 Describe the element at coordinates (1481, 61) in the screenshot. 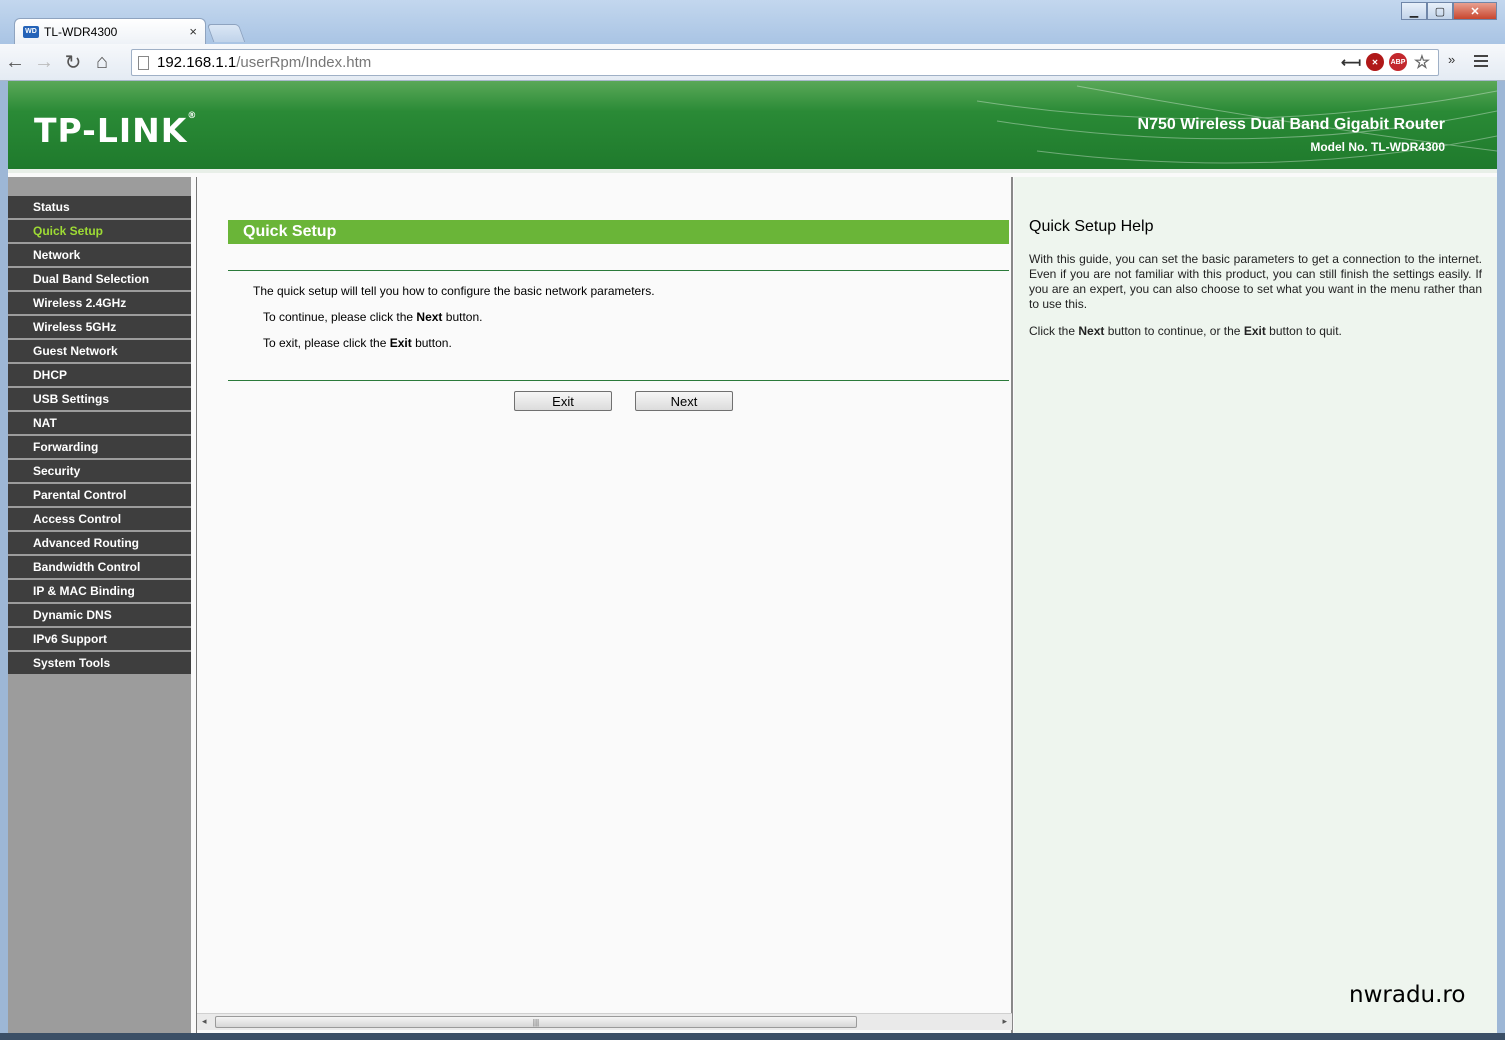

I see `browser-menu-icon` at that location.